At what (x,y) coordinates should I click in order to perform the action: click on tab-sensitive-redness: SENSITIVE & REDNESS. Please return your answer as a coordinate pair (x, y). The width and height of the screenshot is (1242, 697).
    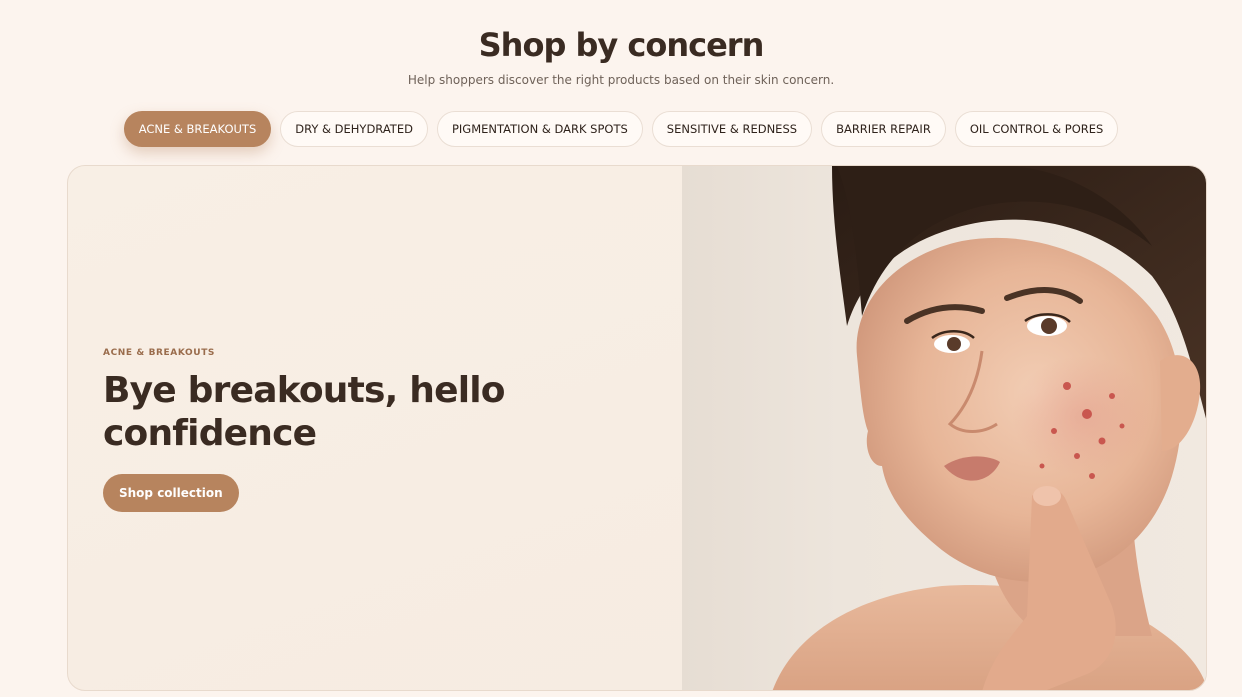
    Looking at the image, I should click on (732, 129).